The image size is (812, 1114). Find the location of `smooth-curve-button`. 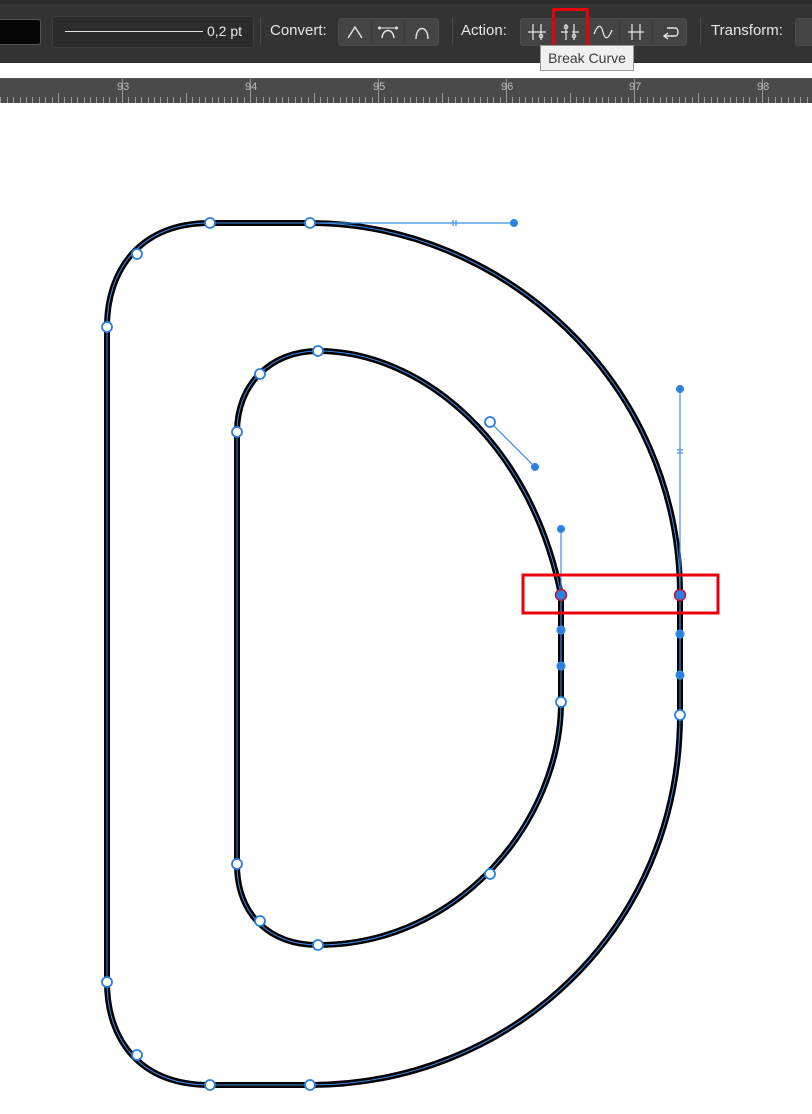

smooth-curve-button is located at coordinates (603, 32).